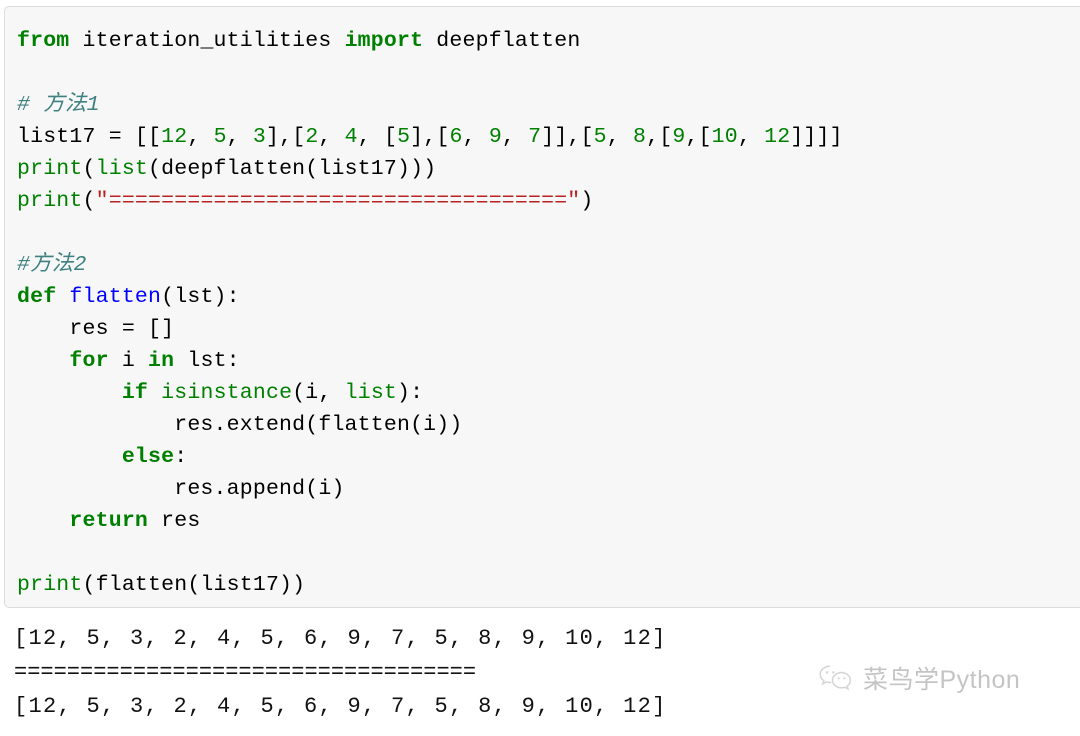 Image resolution: width=1080 pixels, height=736 pixels. What do you see at coordinates (181, 489) in the screenshot?
I see `code-token: res.append(i)` at bounding box center [181, 489].